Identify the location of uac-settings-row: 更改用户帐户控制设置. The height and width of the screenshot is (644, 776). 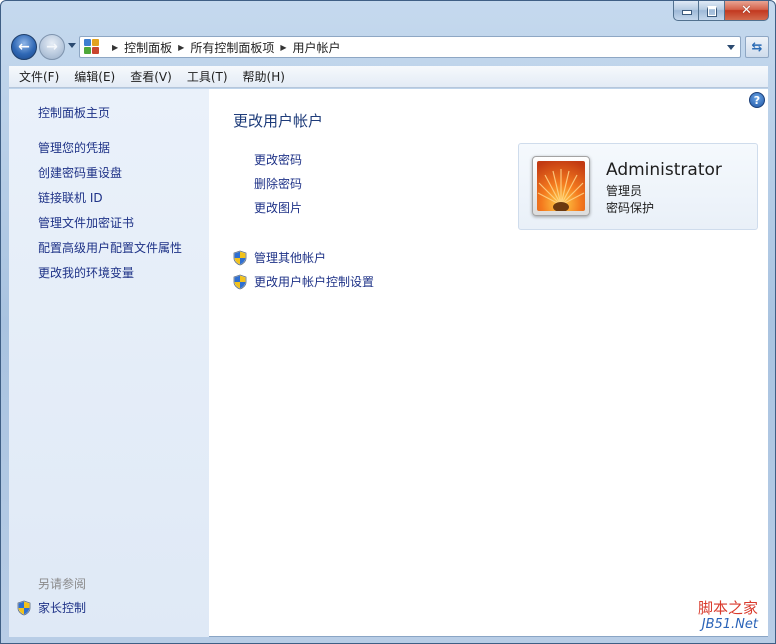
(303, 281).